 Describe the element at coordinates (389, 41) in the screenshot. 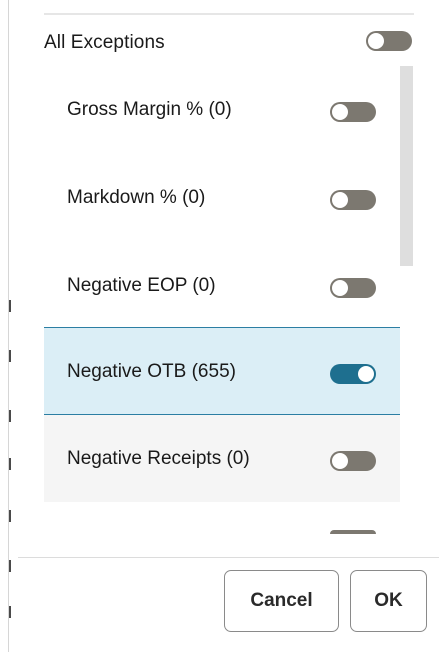

I see `all-exceptions-toggle` at that location.